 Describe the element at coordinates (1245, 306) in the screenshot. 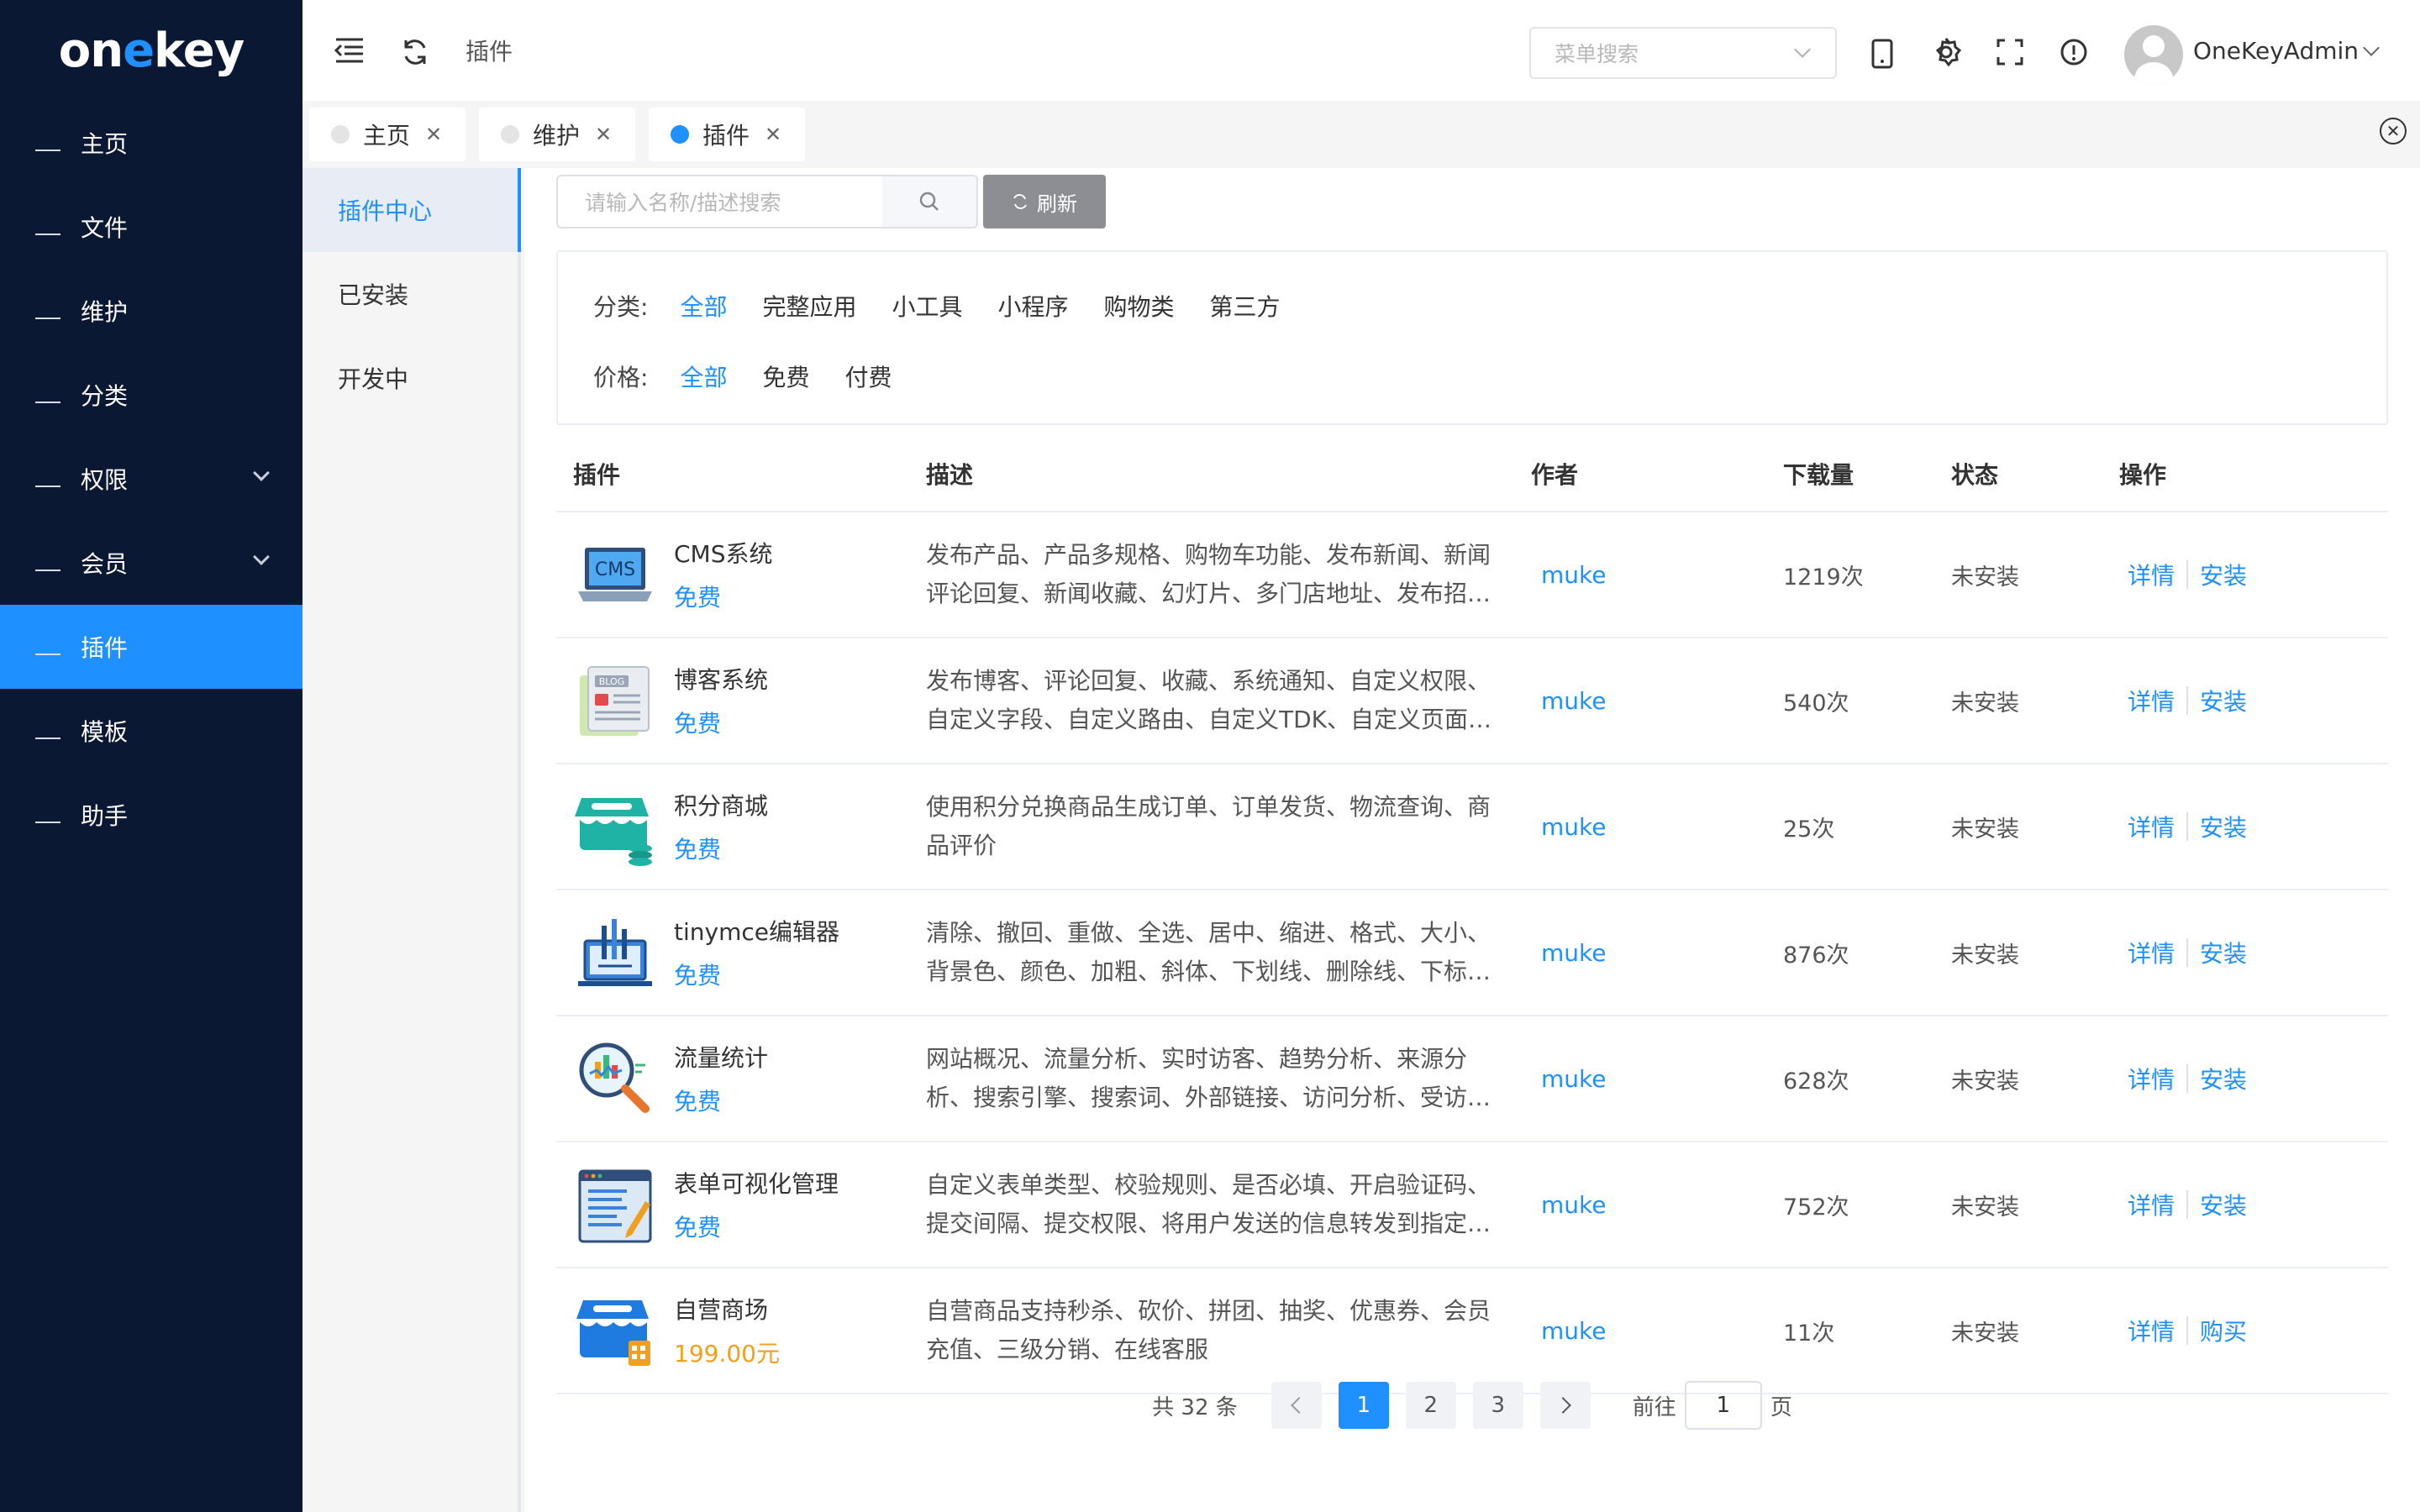

I see `category-option-third-party: 第三方` at that location.